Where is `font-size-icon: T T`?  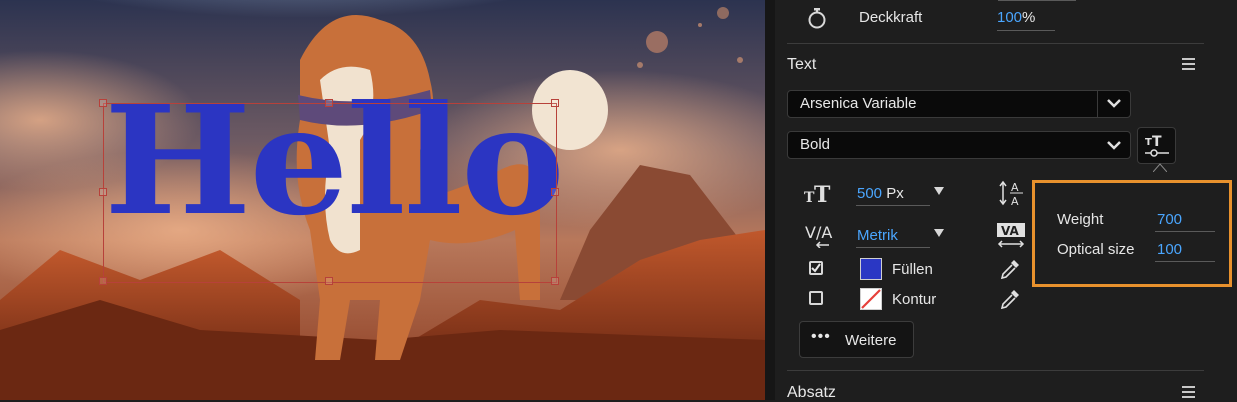
font-size-icon: T T is located at coordinates (817, 194).